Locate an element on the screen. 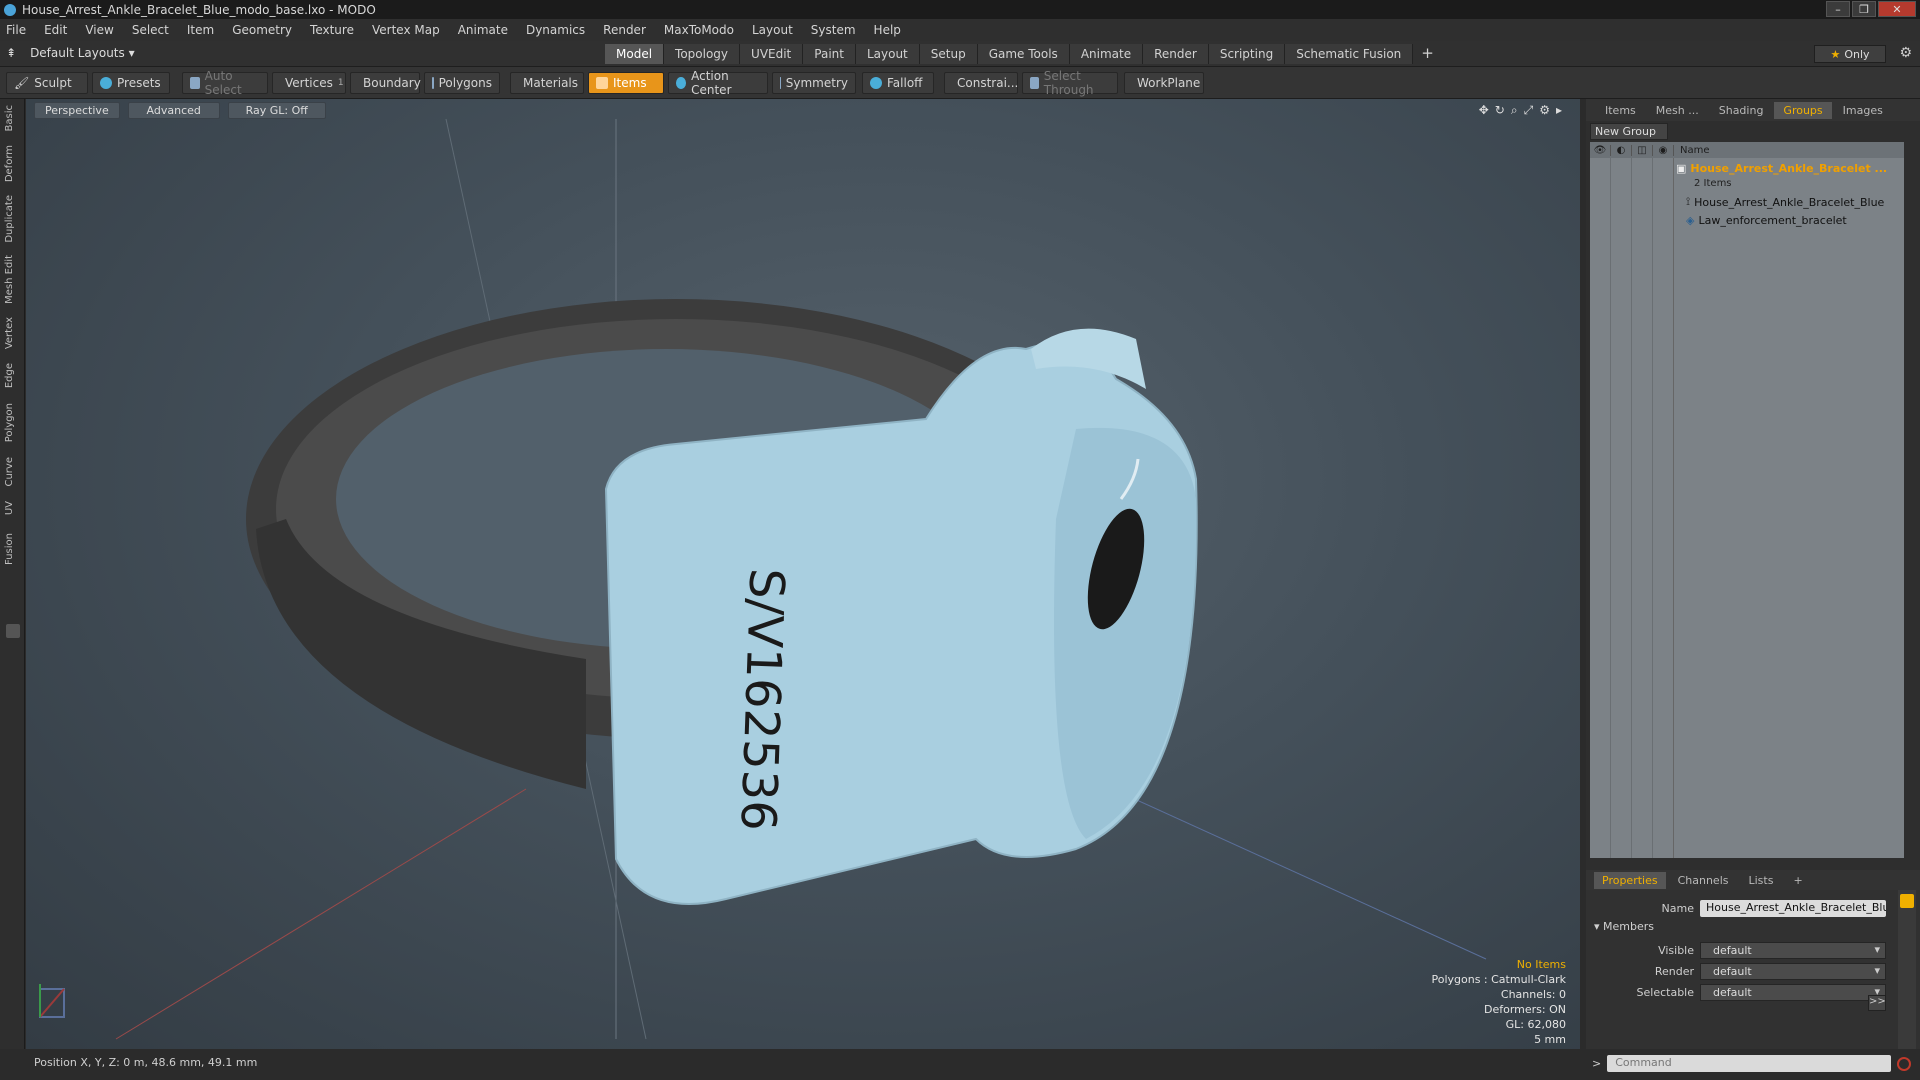 Image resolution: width=1920 pixels, height=1080 pixels. menu-vertex-map: Vertex Map is located at coordinates (406, 30).